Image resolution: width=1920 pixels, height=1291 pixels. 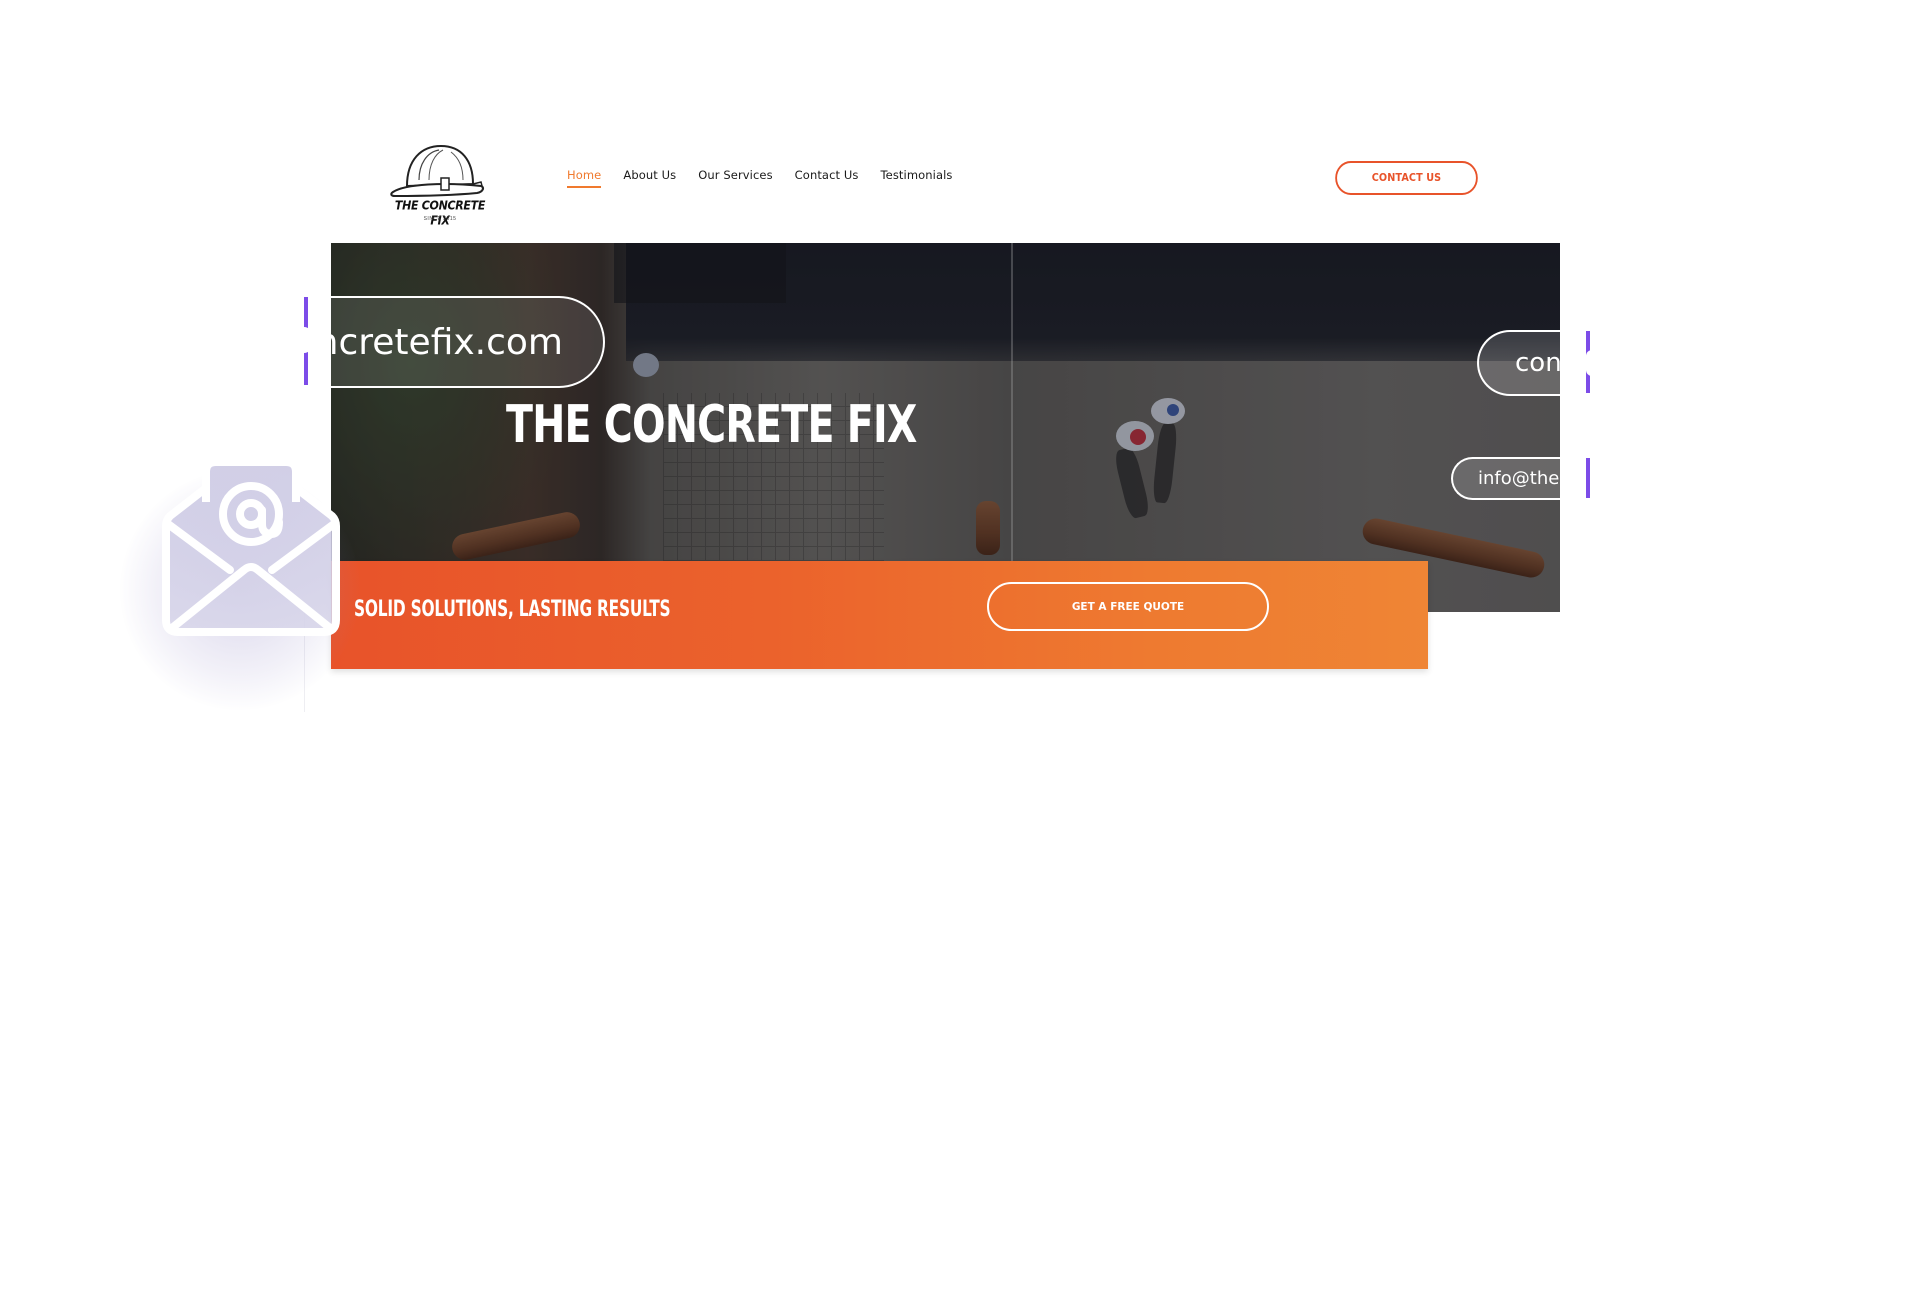 I want to click on logo-since: SINCE 2015, so click(x=440, y=219).